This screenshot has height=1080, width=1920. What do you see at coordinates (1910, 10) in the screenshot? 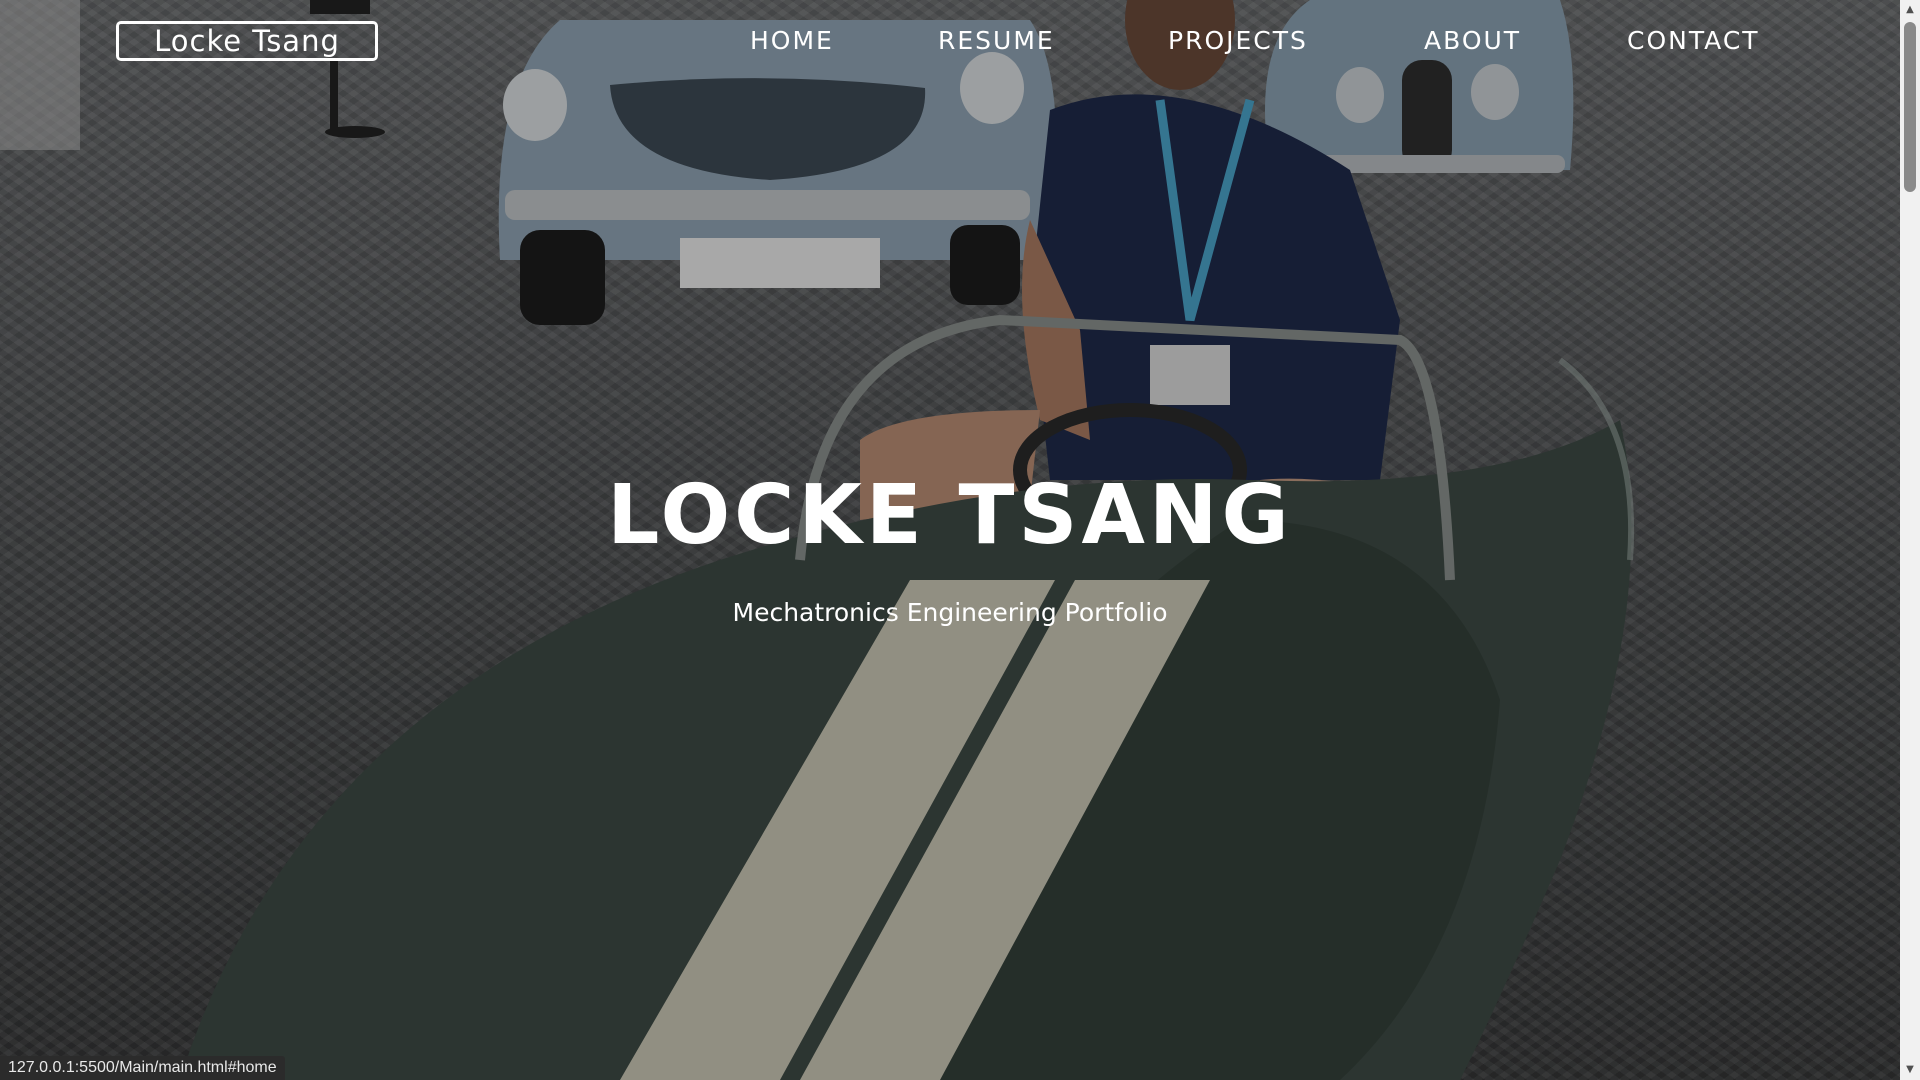
I see `scroll-up-arrow-icon: ▲` at bounding box center [1910, 10].